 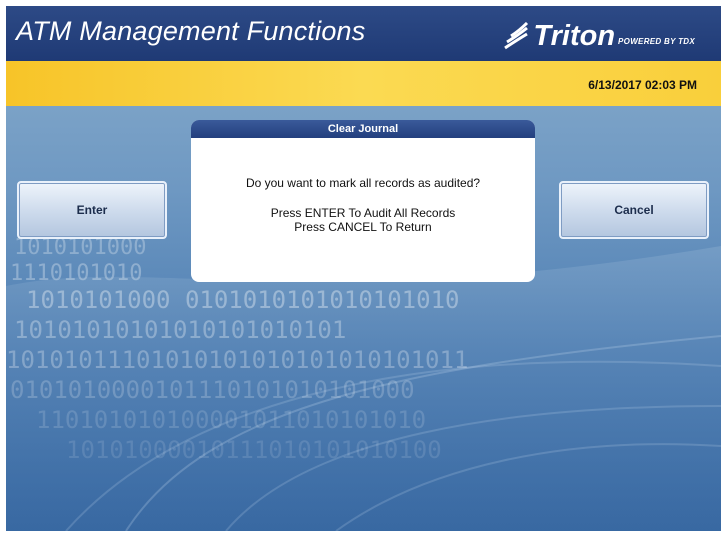 I want to click on binary-row-7: 110101010100001011010101010, so click(x=231, y=420).